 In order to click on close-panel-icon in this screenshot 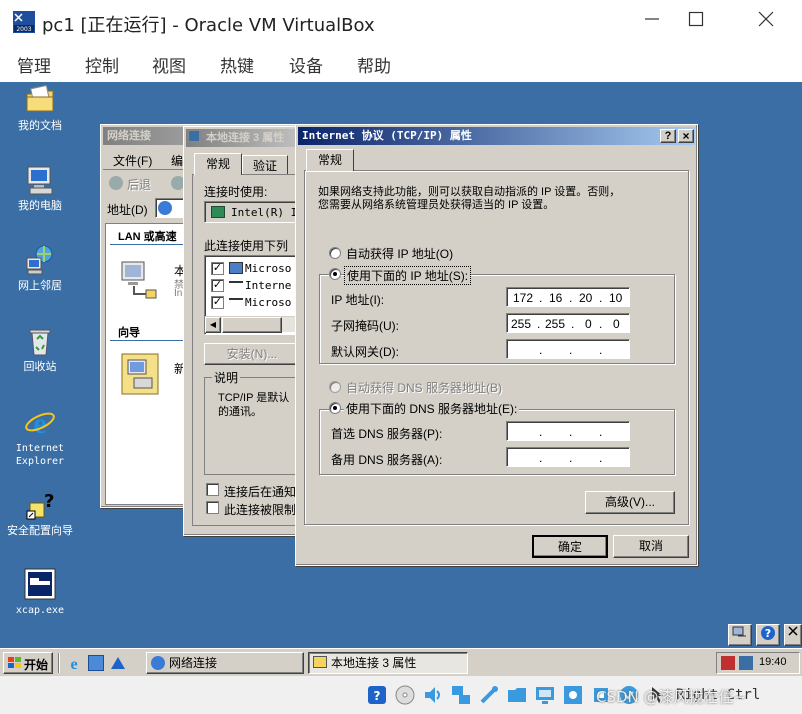, I will do `click(793, 635)`.